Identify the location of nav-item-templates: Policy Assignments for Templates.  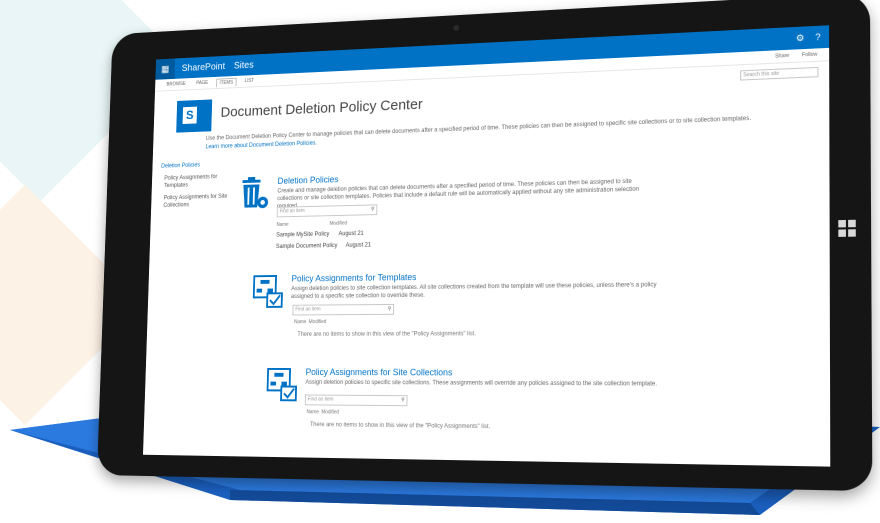
(200, 181).